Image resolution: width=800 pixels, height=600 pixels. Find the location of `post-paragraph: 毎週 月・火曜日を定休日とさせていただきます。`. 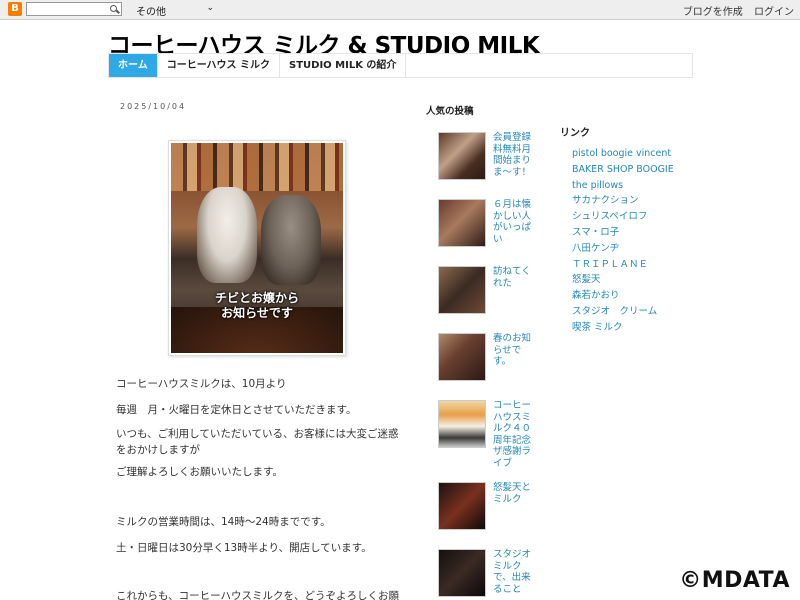

post-paragraph: 毎週 月・火曜日を定休日とさせていただきます。 is located at coordinates (236, 410).